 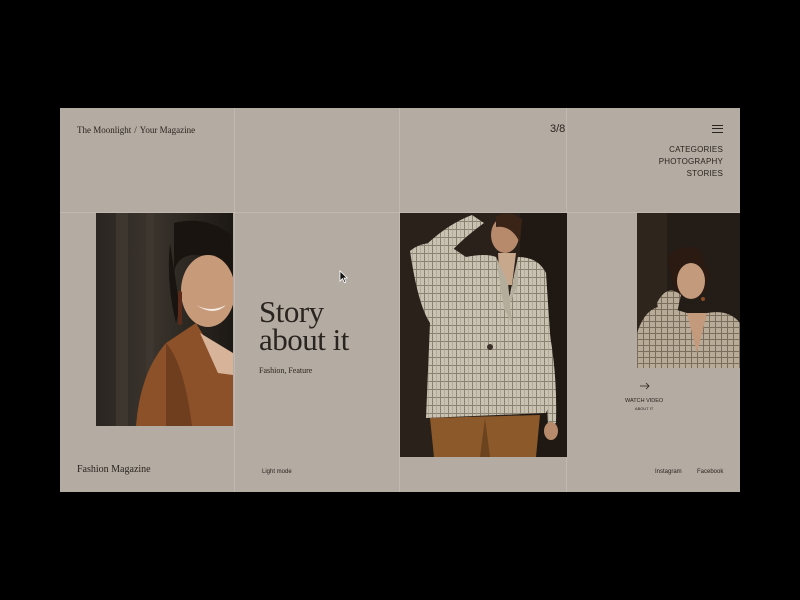 What do you see at coordinates (691, 150) in the screenshot?
I see `nav-item-categories: CATEGORIES` at bounding box center [691, 150].